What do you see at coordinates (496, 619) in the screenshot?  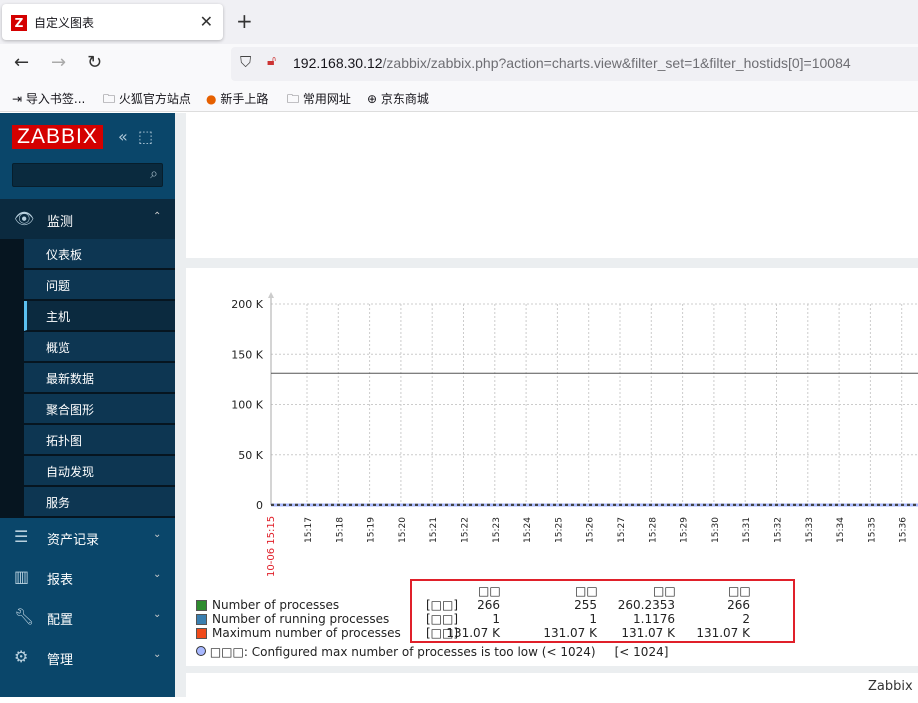 I see `stat-value: 1` at bounding box center [496, 619].